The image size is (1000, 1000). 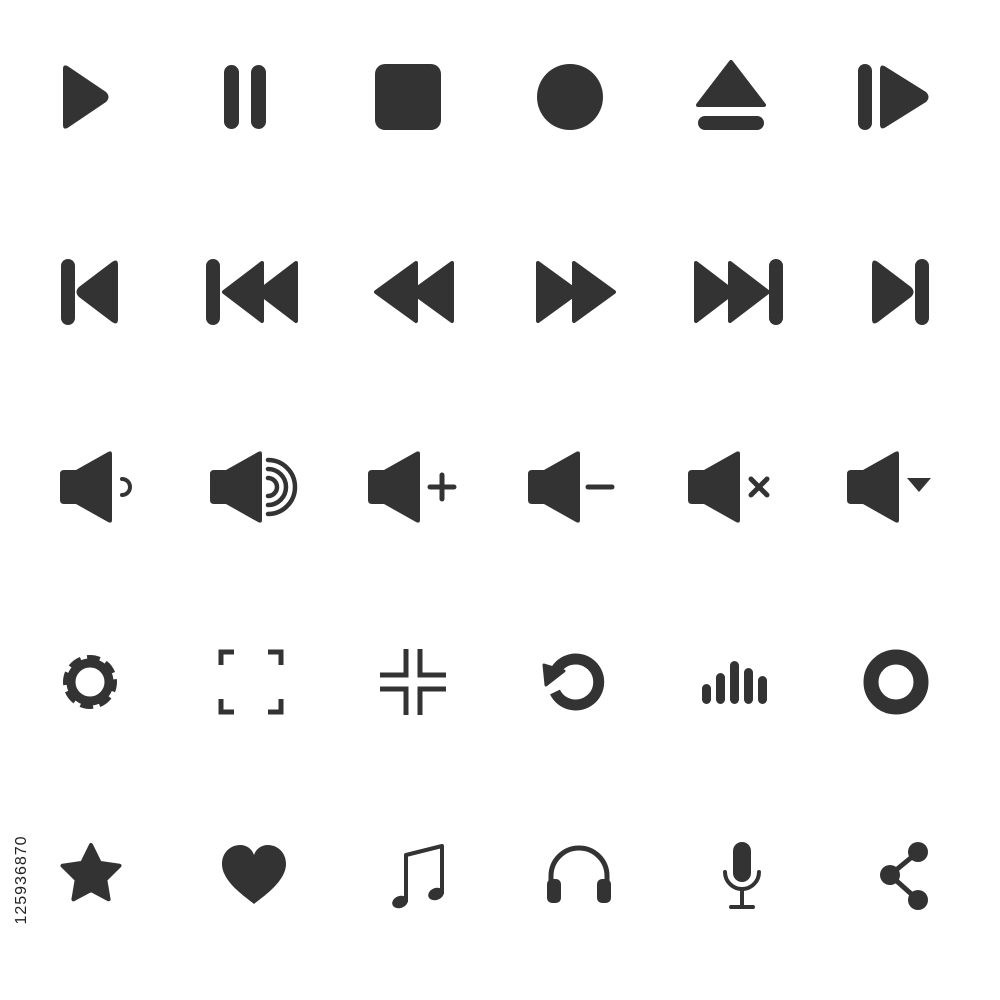 What do you see at coordinates (893, 97) in the screenshot?
I see `play-pause-icon` at bounding box center [893, 97].